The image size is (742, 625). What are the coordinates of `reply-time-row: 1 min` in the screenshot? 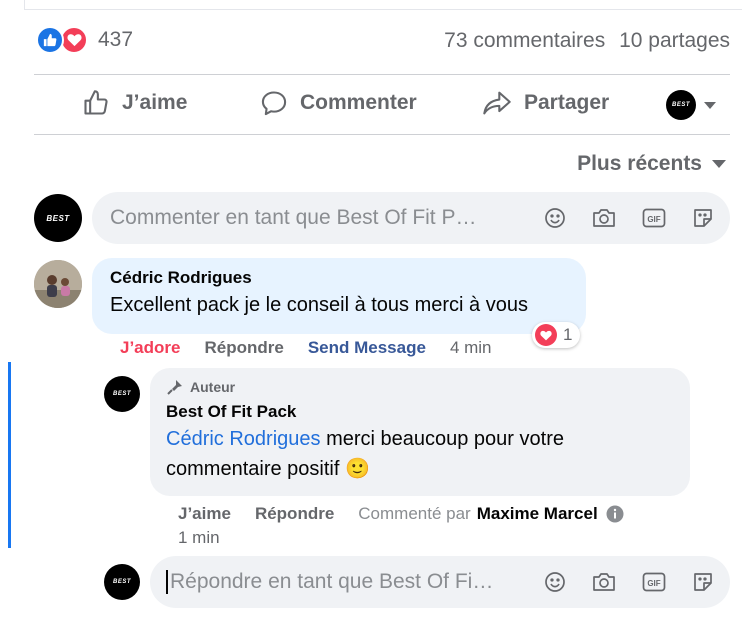 It's located at (199, 538).